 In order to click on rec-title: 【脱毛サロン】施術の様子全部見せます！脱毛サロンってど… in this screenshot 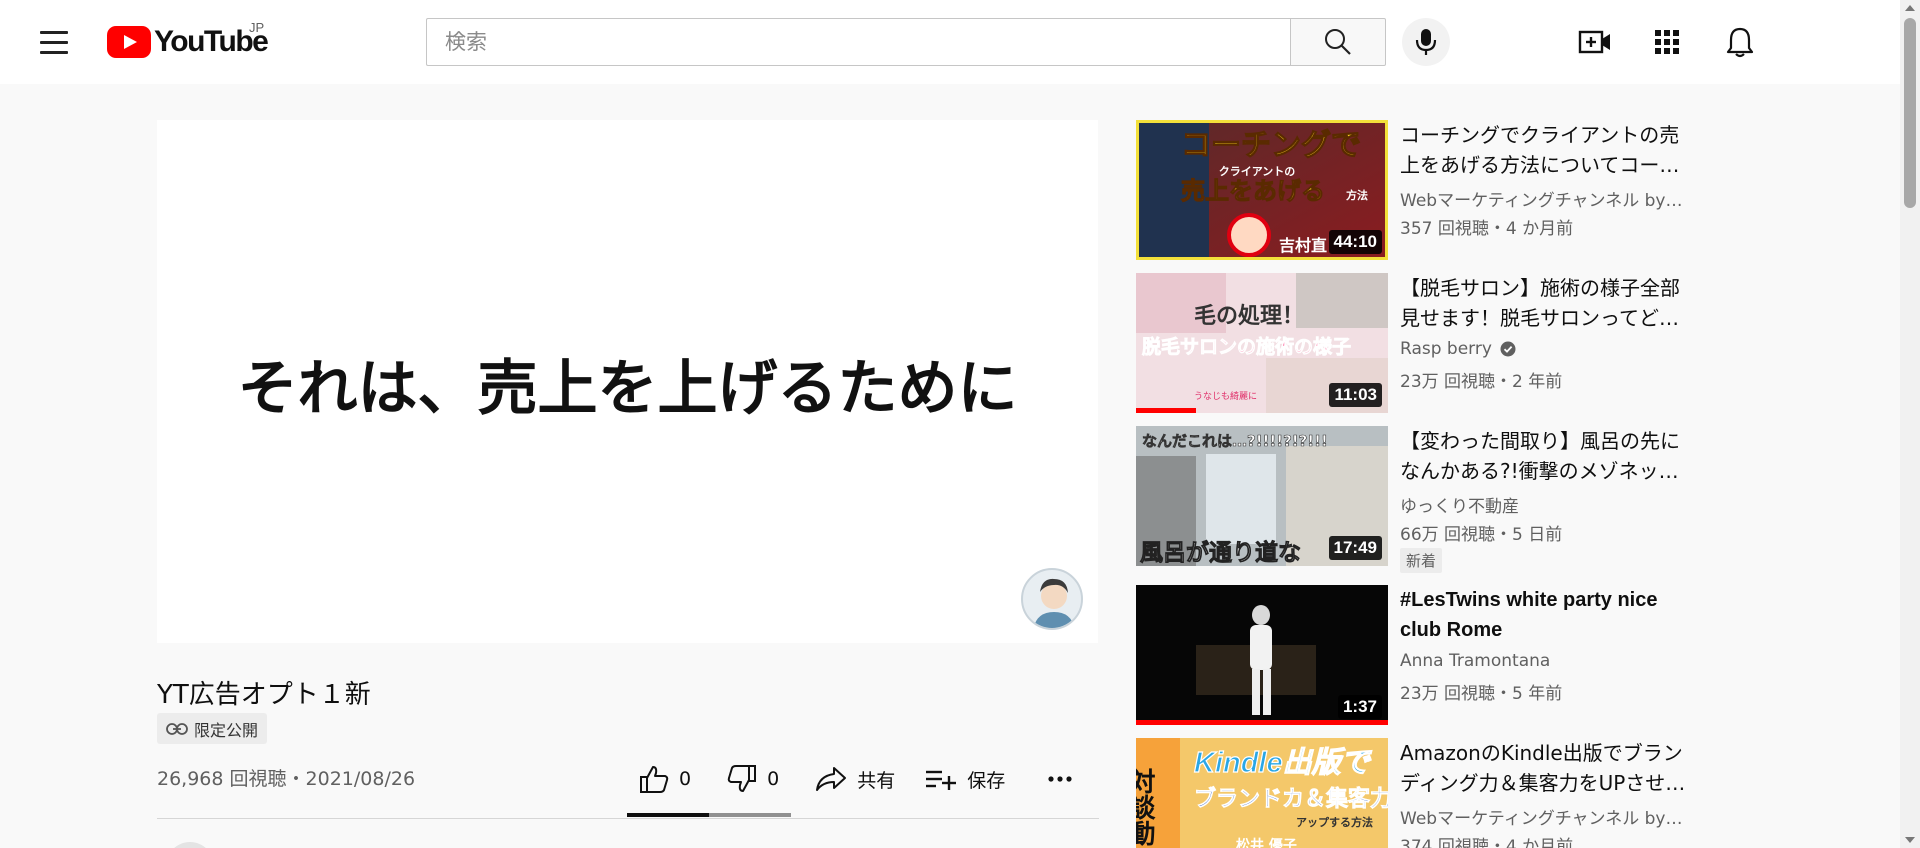, I will do `click(1548, 303)`.